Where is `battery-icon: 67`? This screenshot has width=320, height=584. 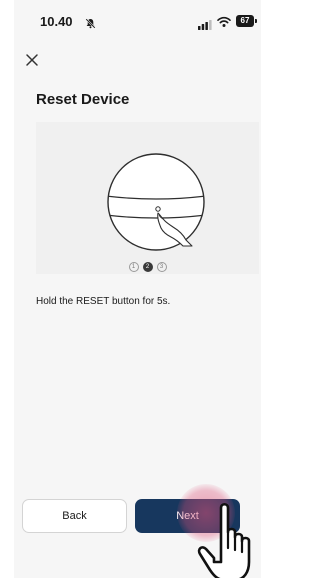 battery-icon: 67 is located at coordinates (246, 21).